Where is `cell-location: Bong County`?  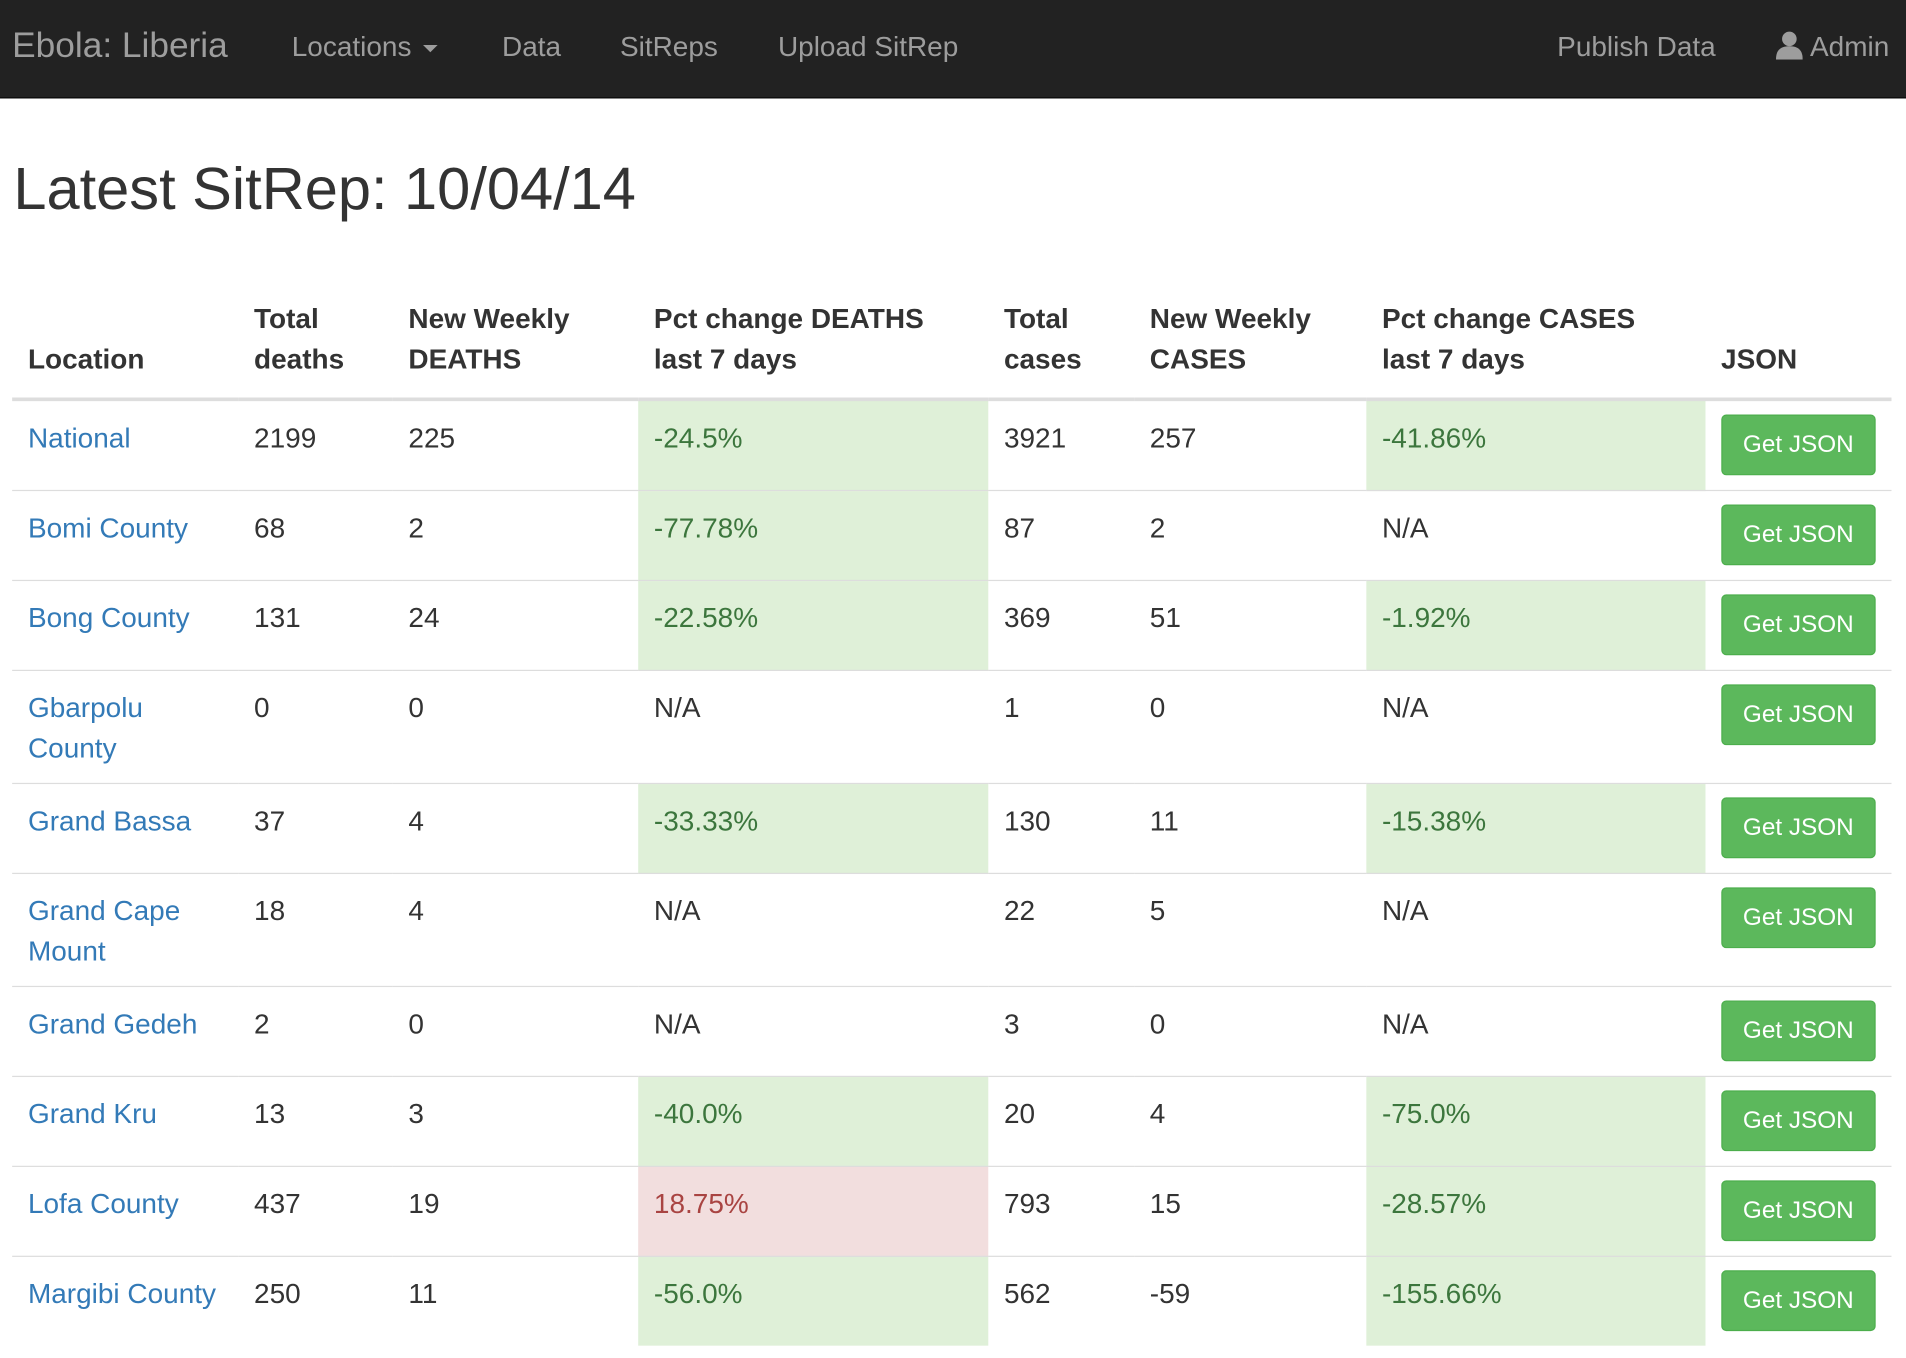
cell-location: Bong County is located at coordinates (125, 625).